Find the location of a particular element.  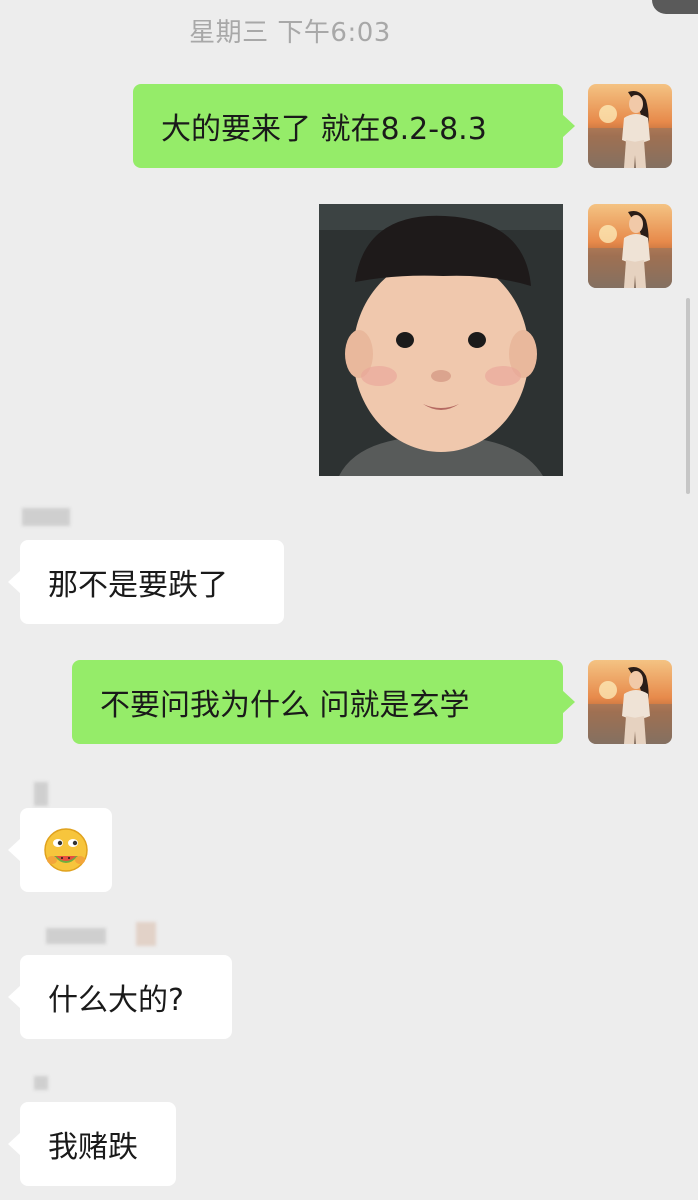

my-message-bubble: 不要问我为什么 问就是玄学 is located at coordinates (323, 702).